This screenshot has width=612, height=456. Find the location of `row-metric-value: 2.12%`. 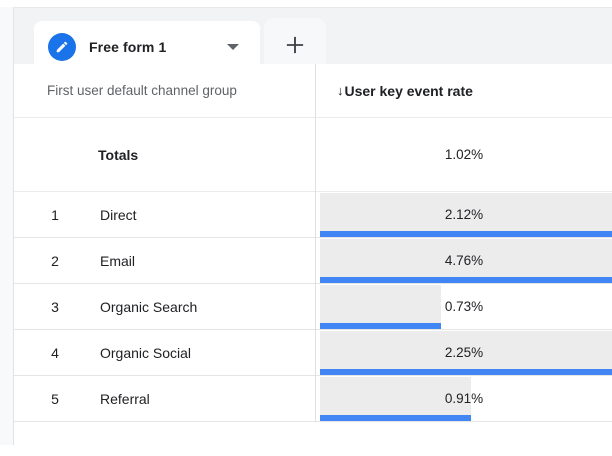

row-metric-value: 2.12% is located at coordinates (464, 214).